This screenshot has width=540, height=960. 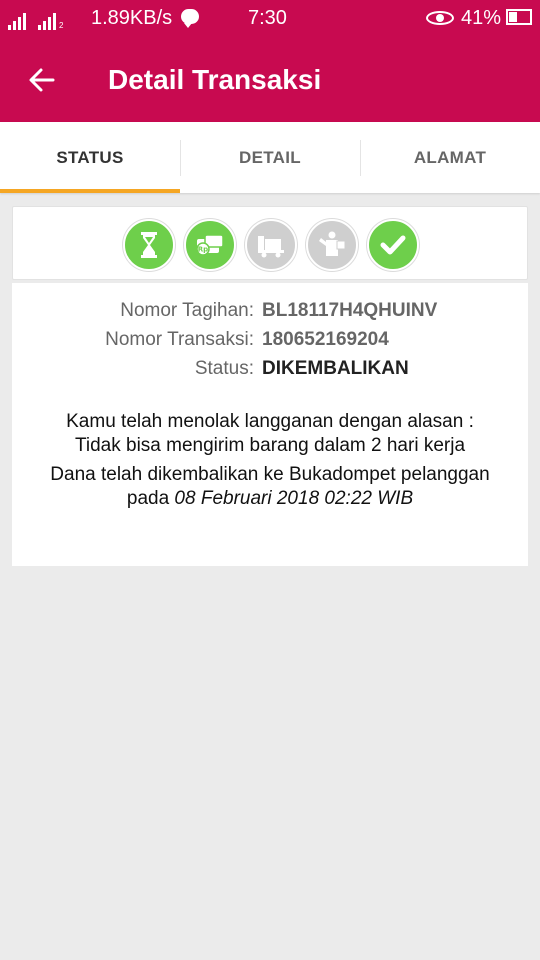 What do you see at coordinates (190, 18) in the screenshot?
I see `chat-icon` at bounding box center [190, 18].